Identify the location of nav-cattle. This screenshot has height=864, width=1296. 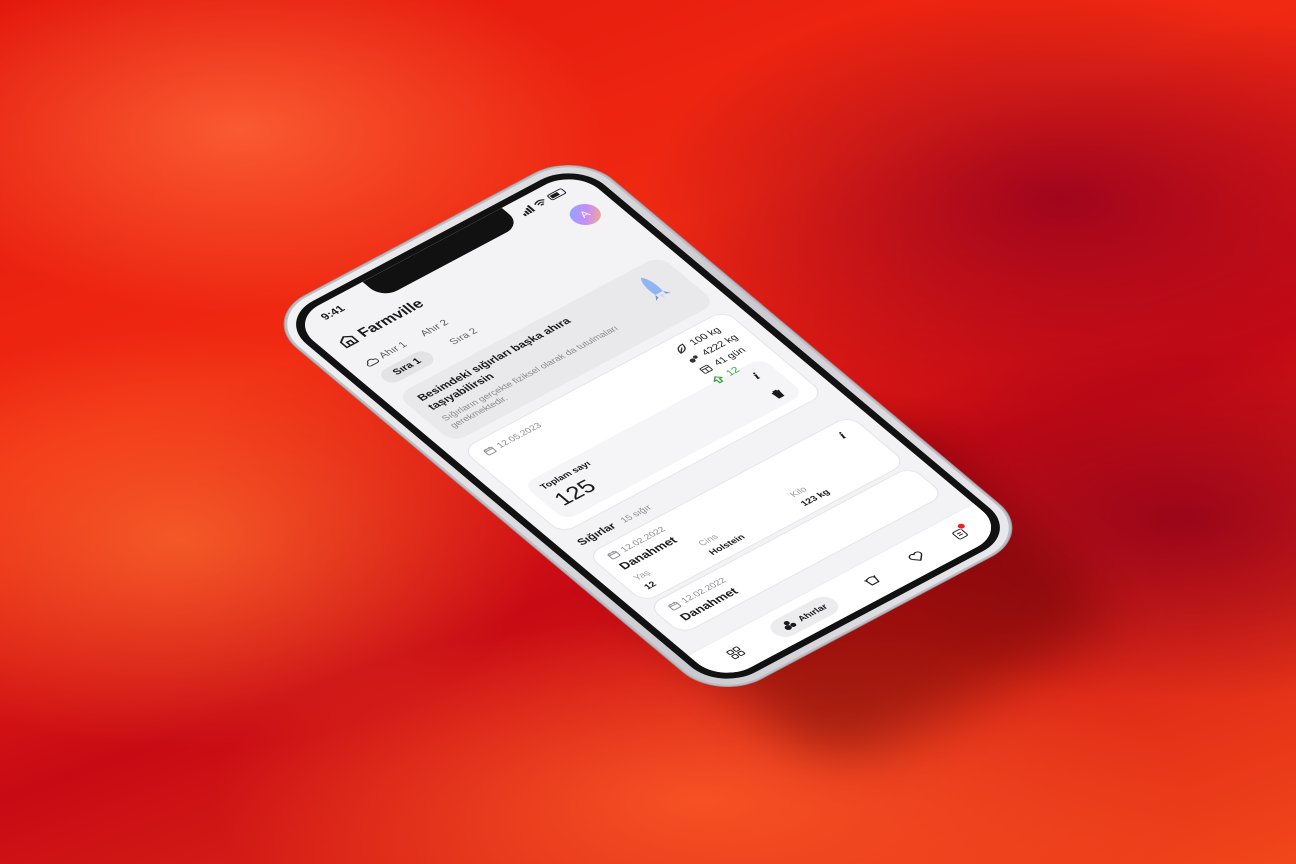
(872, 580).